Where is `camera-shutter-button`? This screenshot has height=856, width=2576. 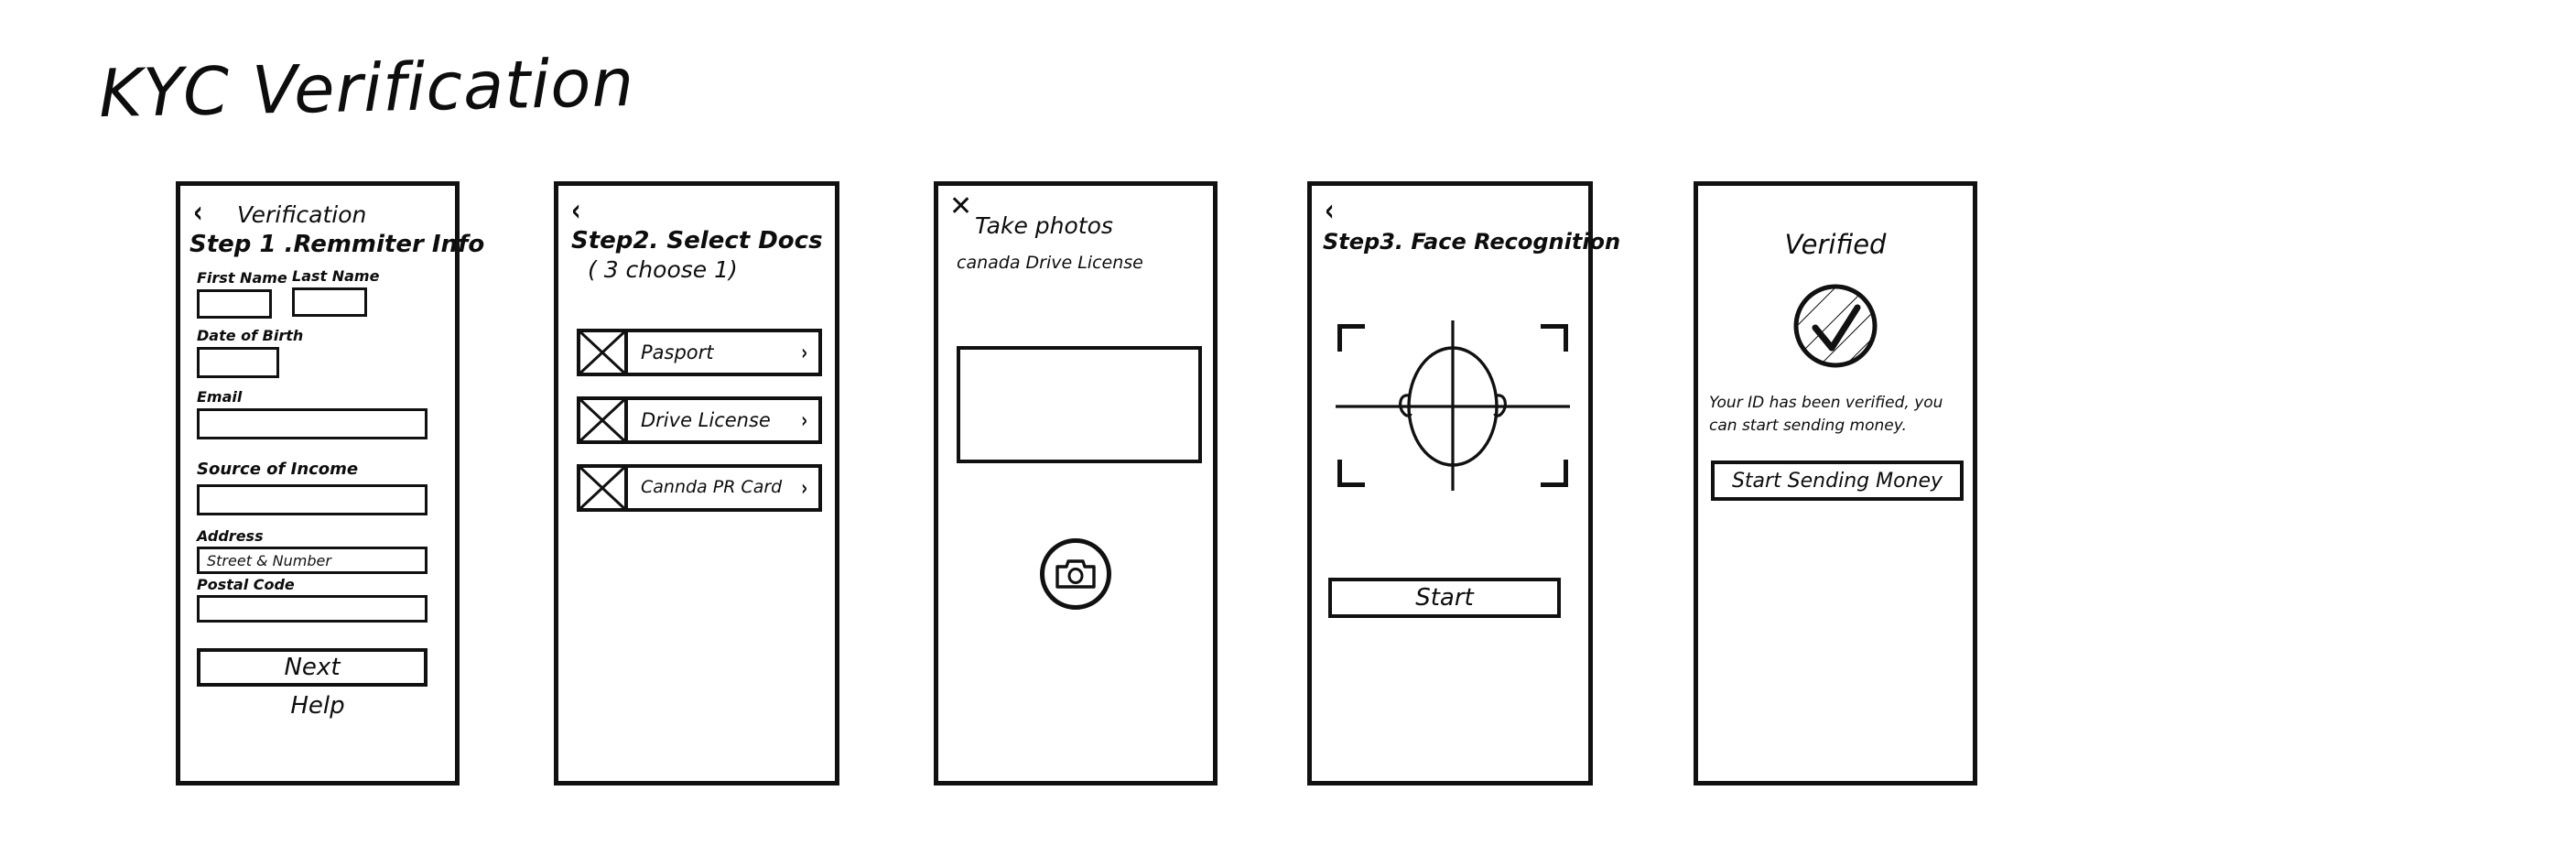 camera-shutter-button is located at coordinates (1075, 574).